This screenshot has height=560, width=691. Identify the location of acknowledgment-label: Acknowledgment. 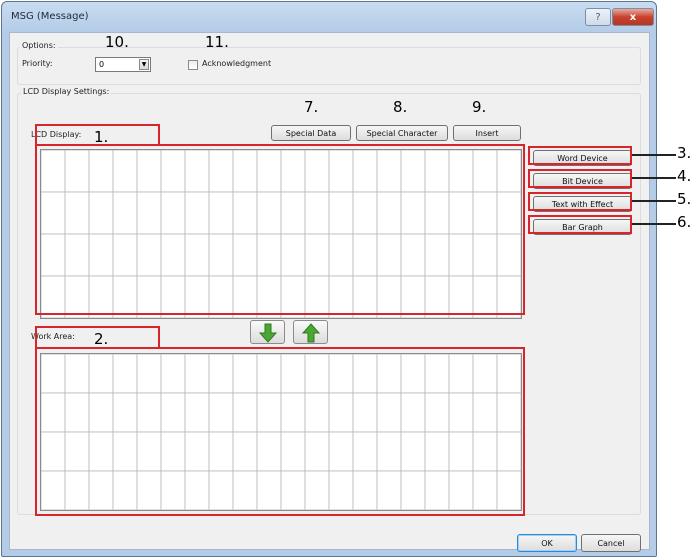
(237, 63).